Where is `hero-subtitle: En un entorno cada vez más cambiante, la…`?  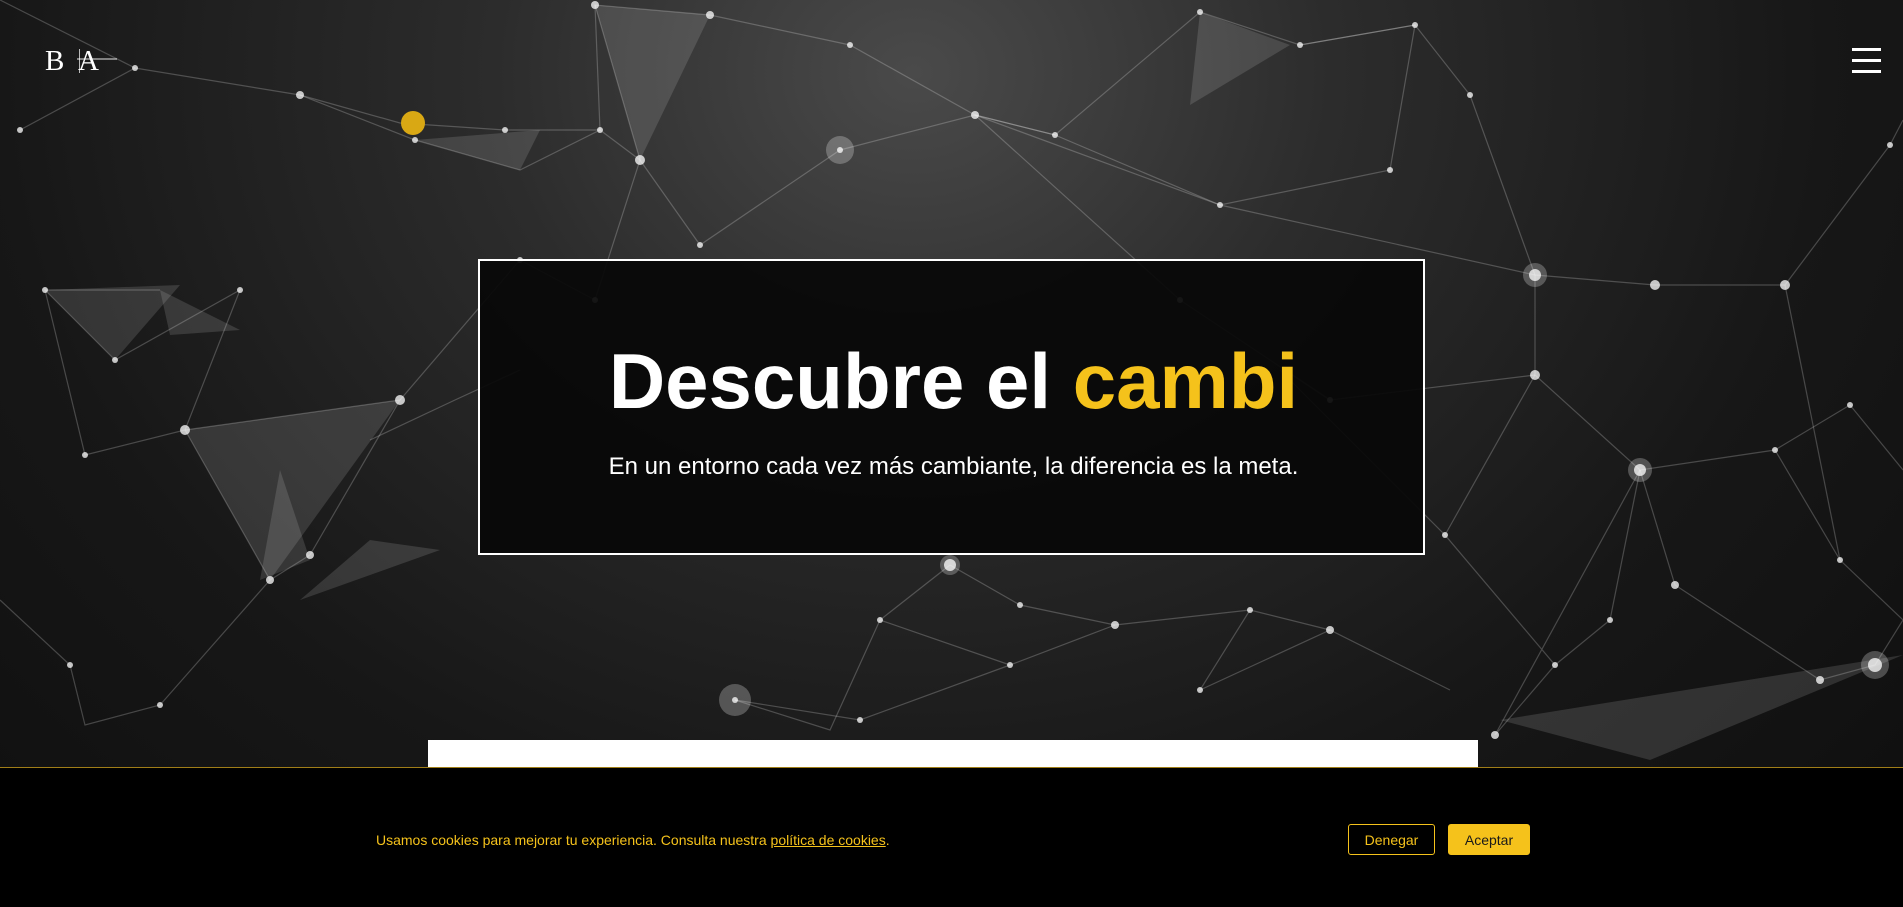 hero-subtitle: En un entorno cada vez más cambiante, la… is located at coordinates (953, 466).